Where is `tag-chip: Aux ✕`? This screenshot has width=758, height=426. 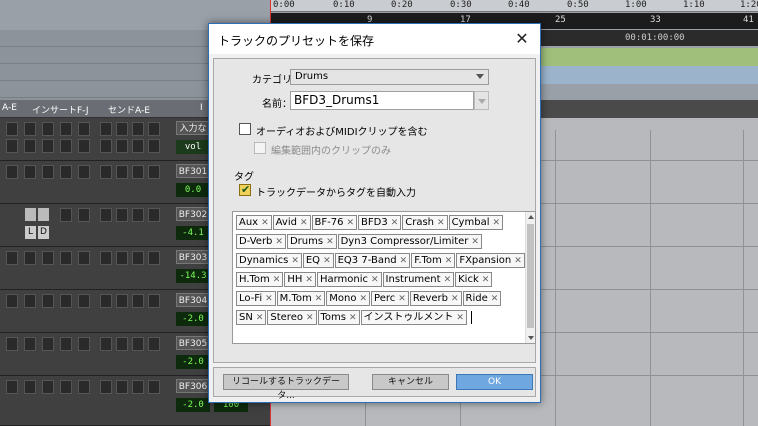
tag-chip: Aux ✕ is located at coordinates (254, 222).